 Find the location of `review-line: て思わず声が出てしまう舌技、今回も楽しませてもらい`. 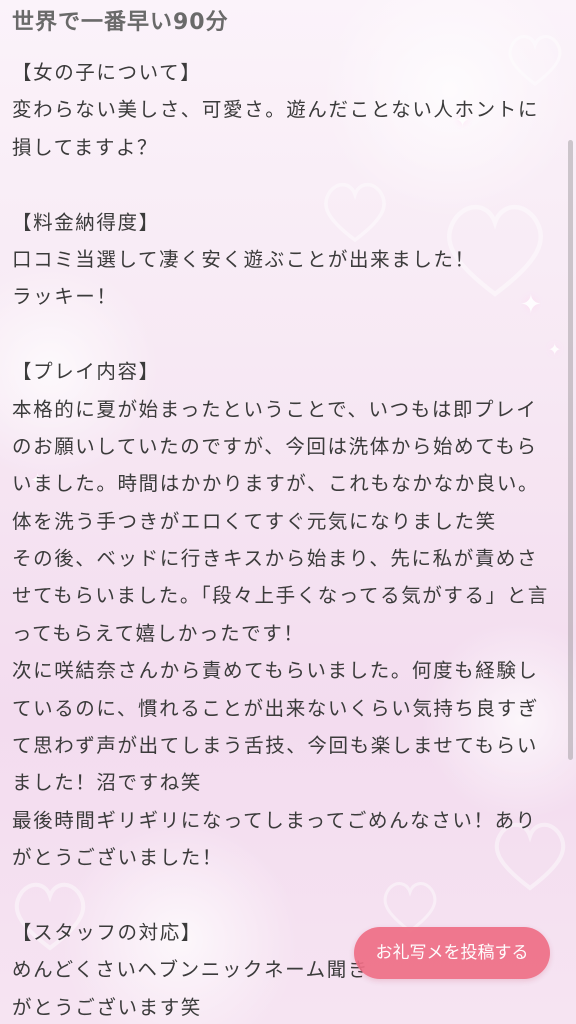

review-line: て思わず声が出てしまう舌技、今回も楽しませてもらい is located at coordinates (275, 746).